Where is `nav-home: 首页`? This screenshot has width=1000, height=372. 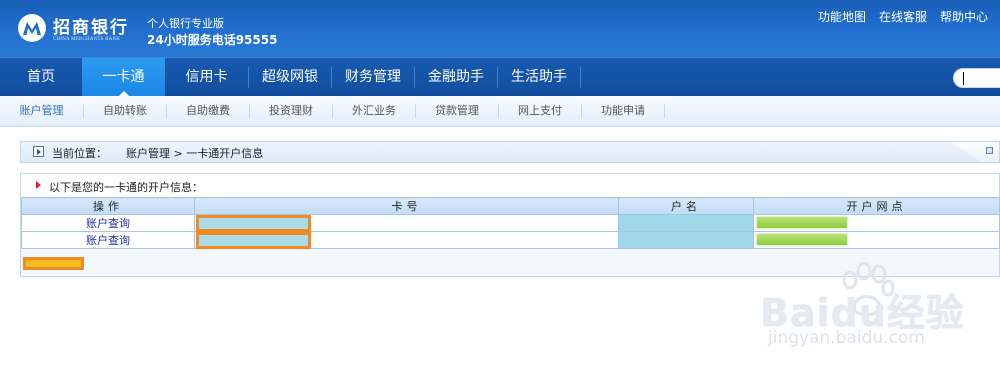
nav-home: 首页 is located at coordinates (41, 77).